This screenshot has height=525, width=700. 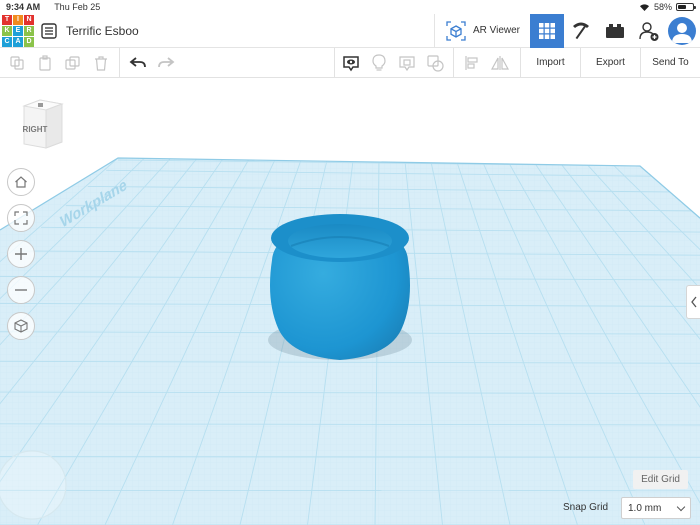 I want to click on duplicate-icon, so click(x=72, y=62).